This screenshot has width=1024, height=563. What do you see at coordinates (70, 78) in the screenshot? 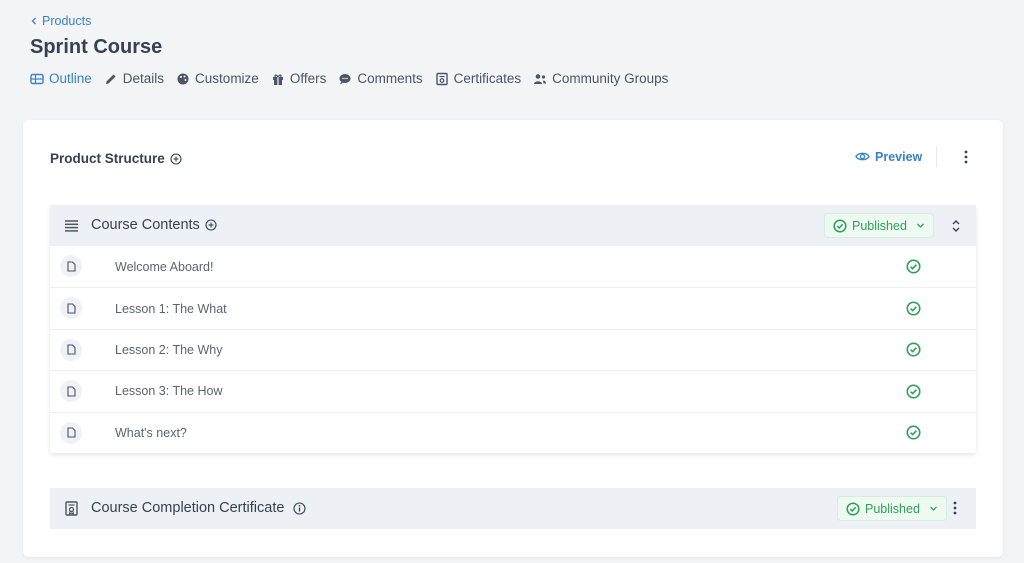
I see `tab-label: Outline` at bounding box center [70, 78].